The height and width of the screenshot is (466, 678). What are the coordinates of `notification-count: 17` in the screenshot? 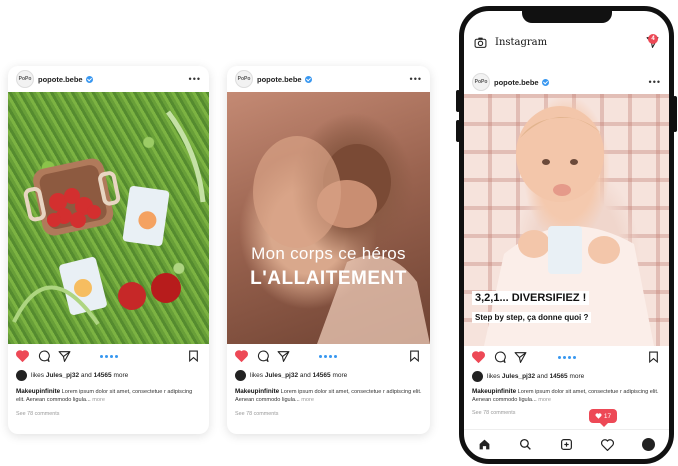 It's located at (607, 416).